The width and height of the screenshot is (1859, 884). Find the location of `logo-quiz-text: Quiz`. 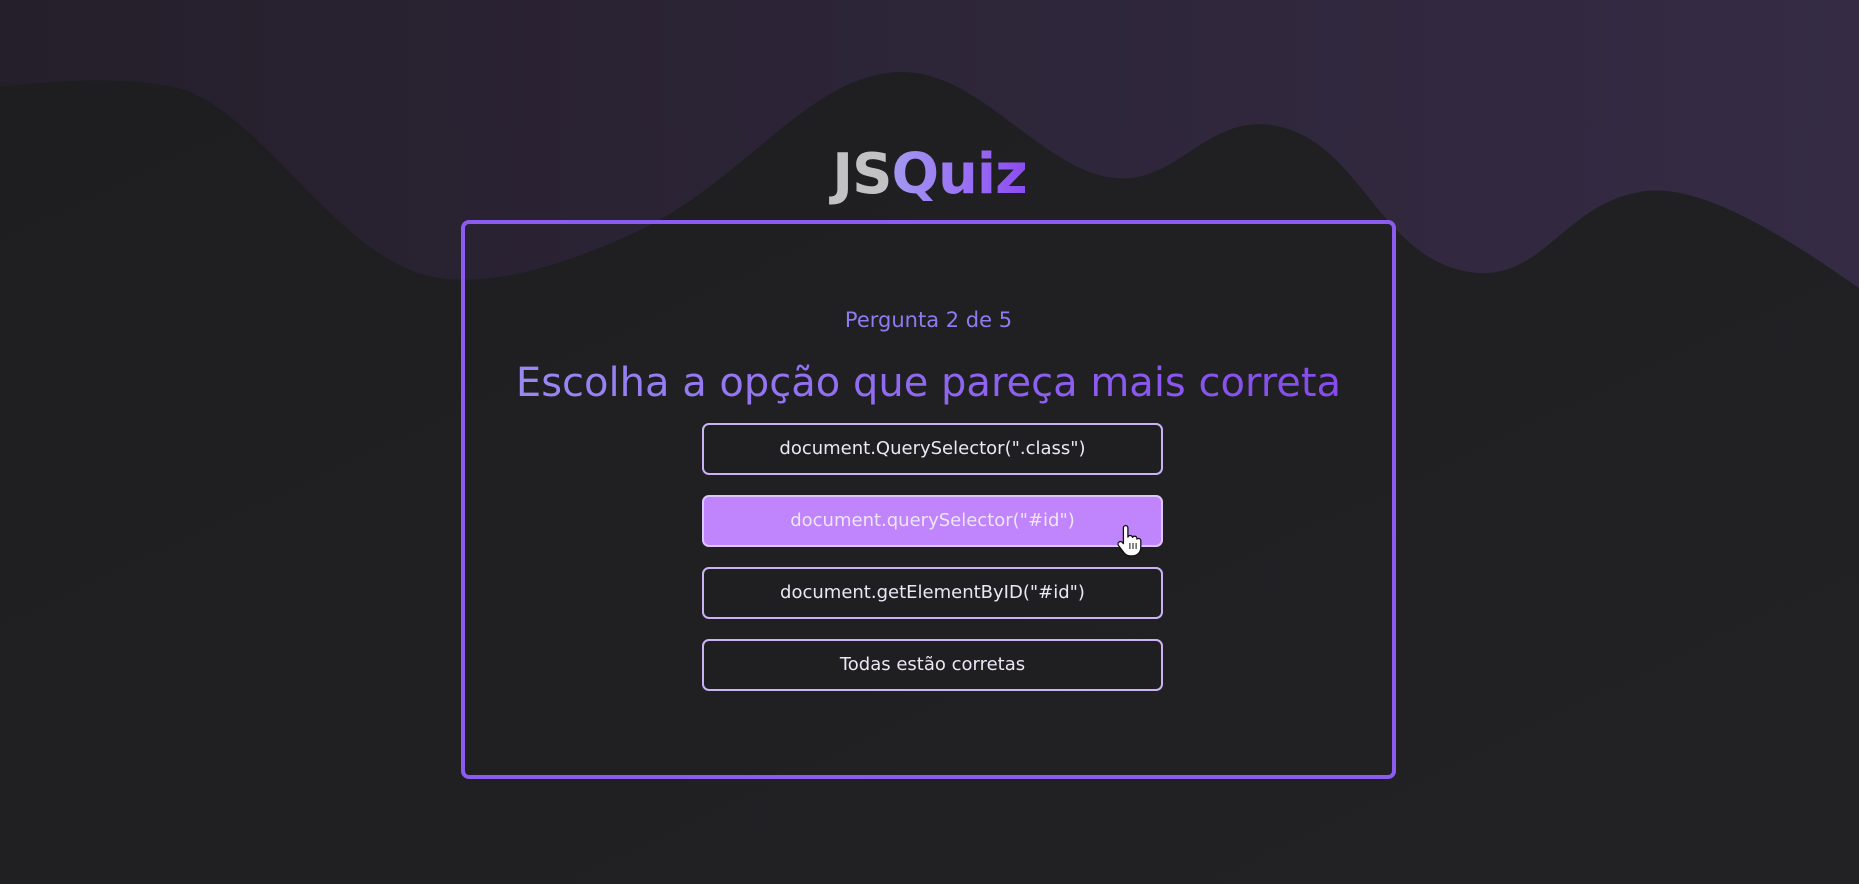

logo-quiz-text: Quiz is located at coordinates (959, 174).